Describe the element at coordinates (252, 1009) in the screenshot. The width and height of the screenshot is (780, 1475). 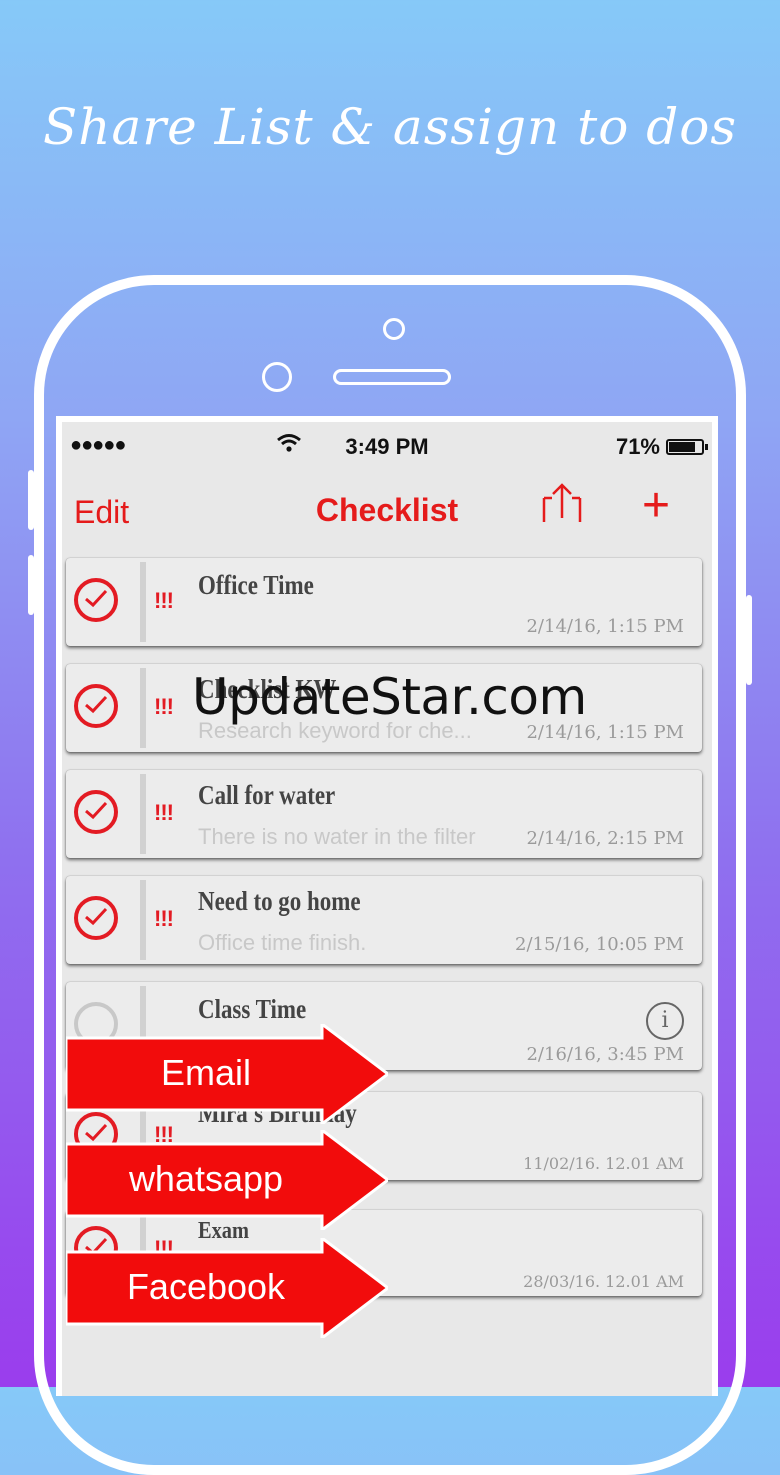
I see `item-title: Class Time` at that location.